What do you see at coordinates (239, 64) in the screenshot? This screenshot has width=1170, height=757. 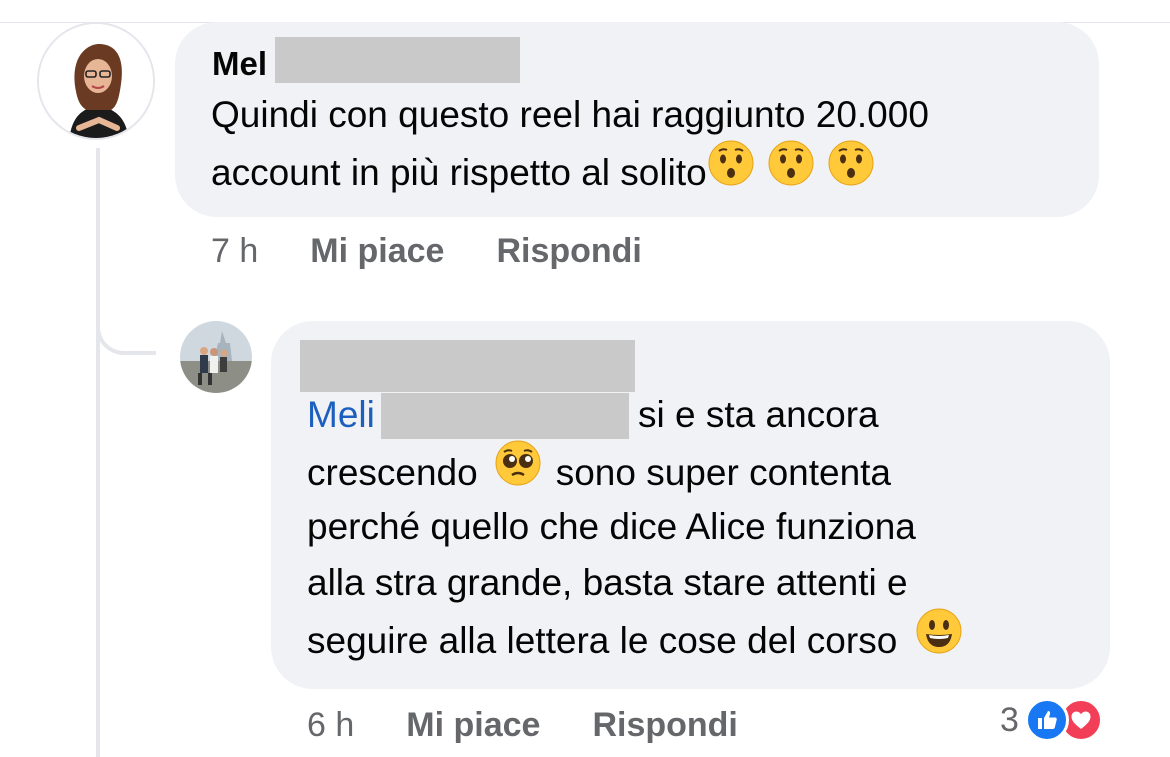 I see `comment-author: Mel` at bounding box center [239, 64].